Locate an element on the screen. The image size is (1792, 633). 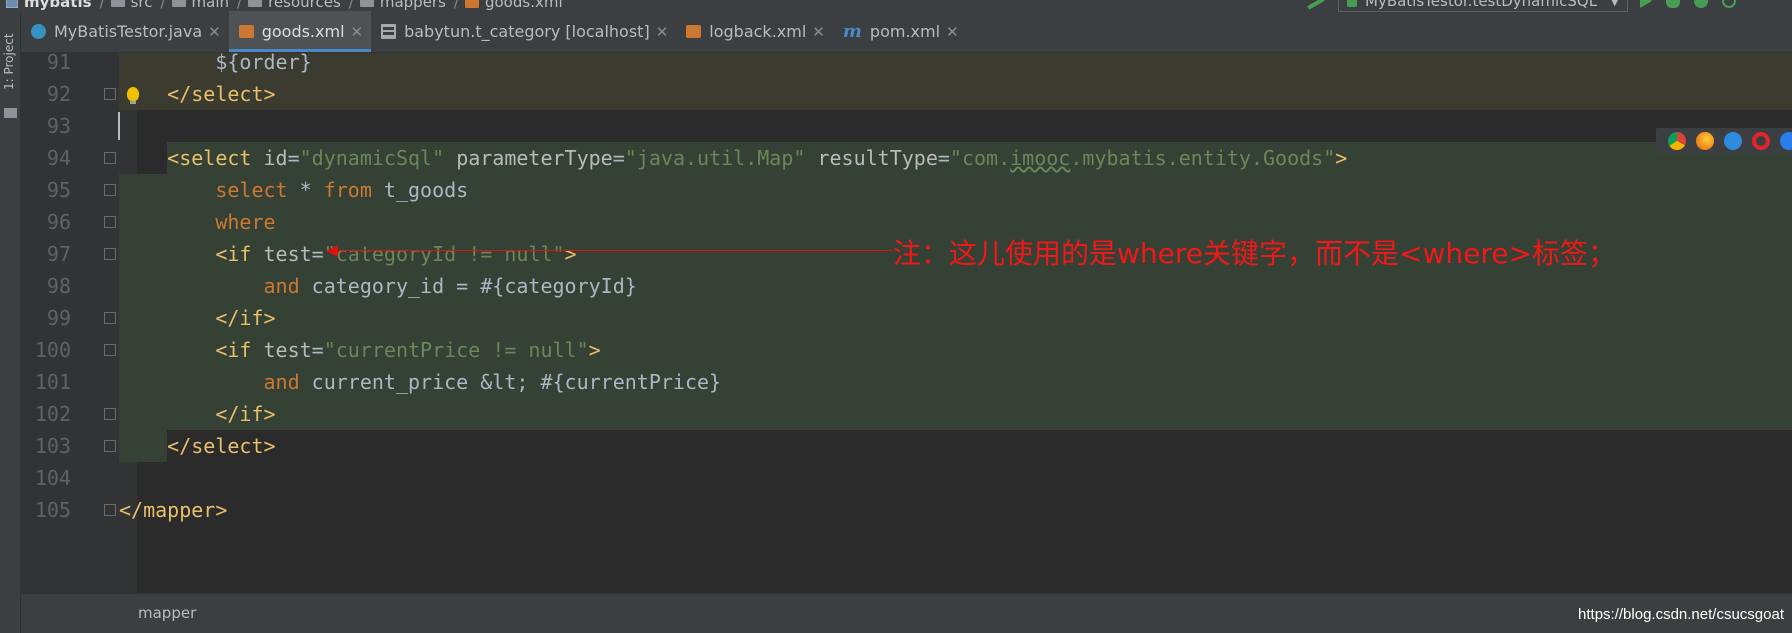
breadcrumb-src: src is located at coordinates (131, 5).